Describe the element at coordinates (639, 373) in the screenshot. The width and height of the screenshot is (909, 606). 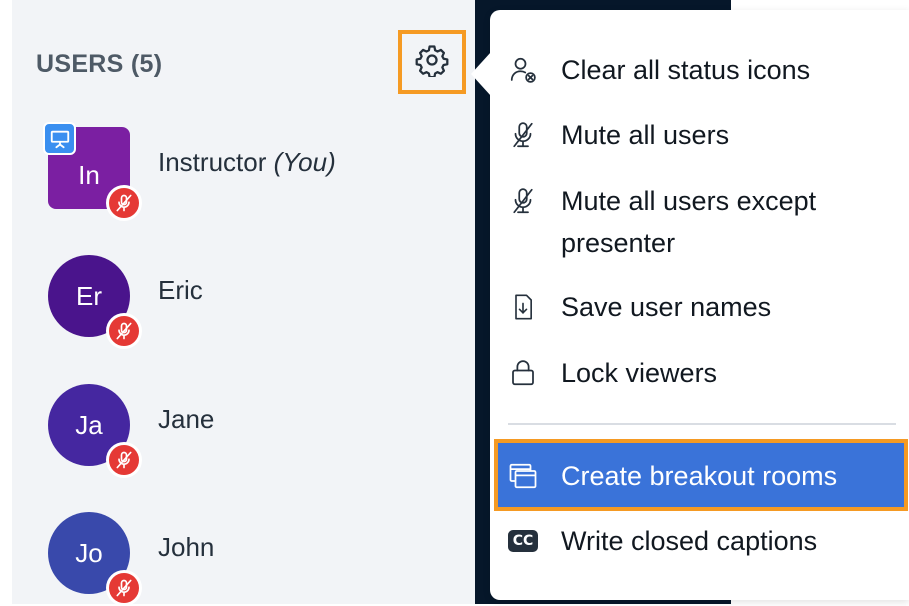
I see `menu-item-label: Lock viewers` at that location.